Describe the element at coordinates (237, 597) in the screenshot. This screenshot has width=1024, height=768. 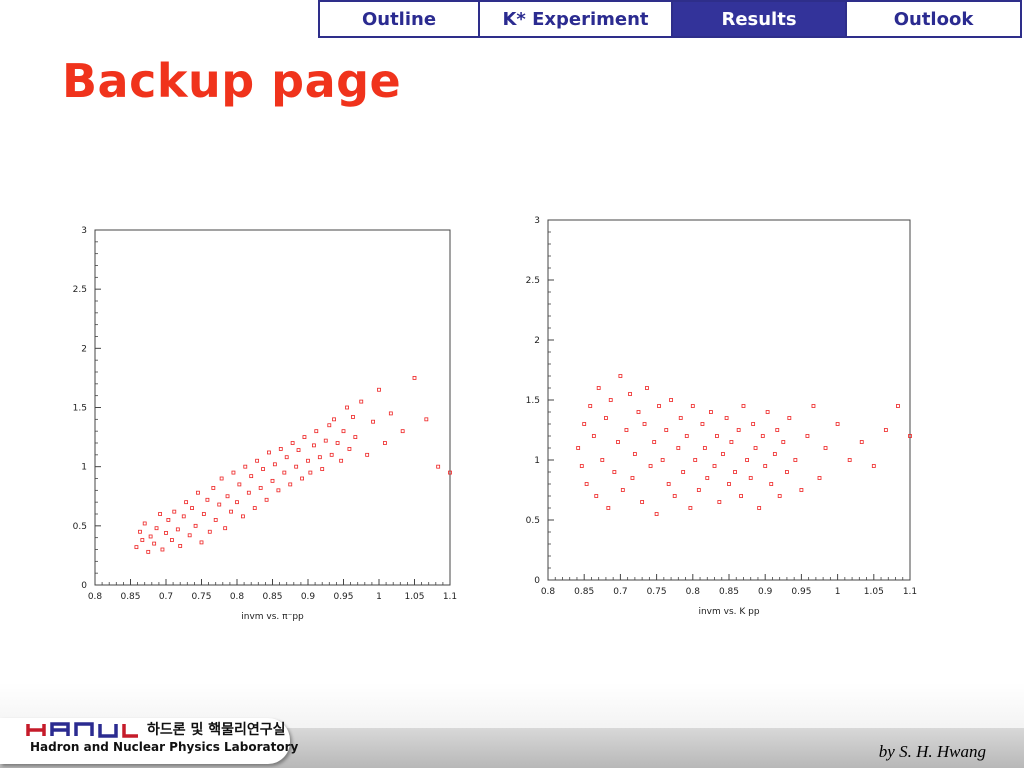
I see `x-tick-label: 0.8` at that location.